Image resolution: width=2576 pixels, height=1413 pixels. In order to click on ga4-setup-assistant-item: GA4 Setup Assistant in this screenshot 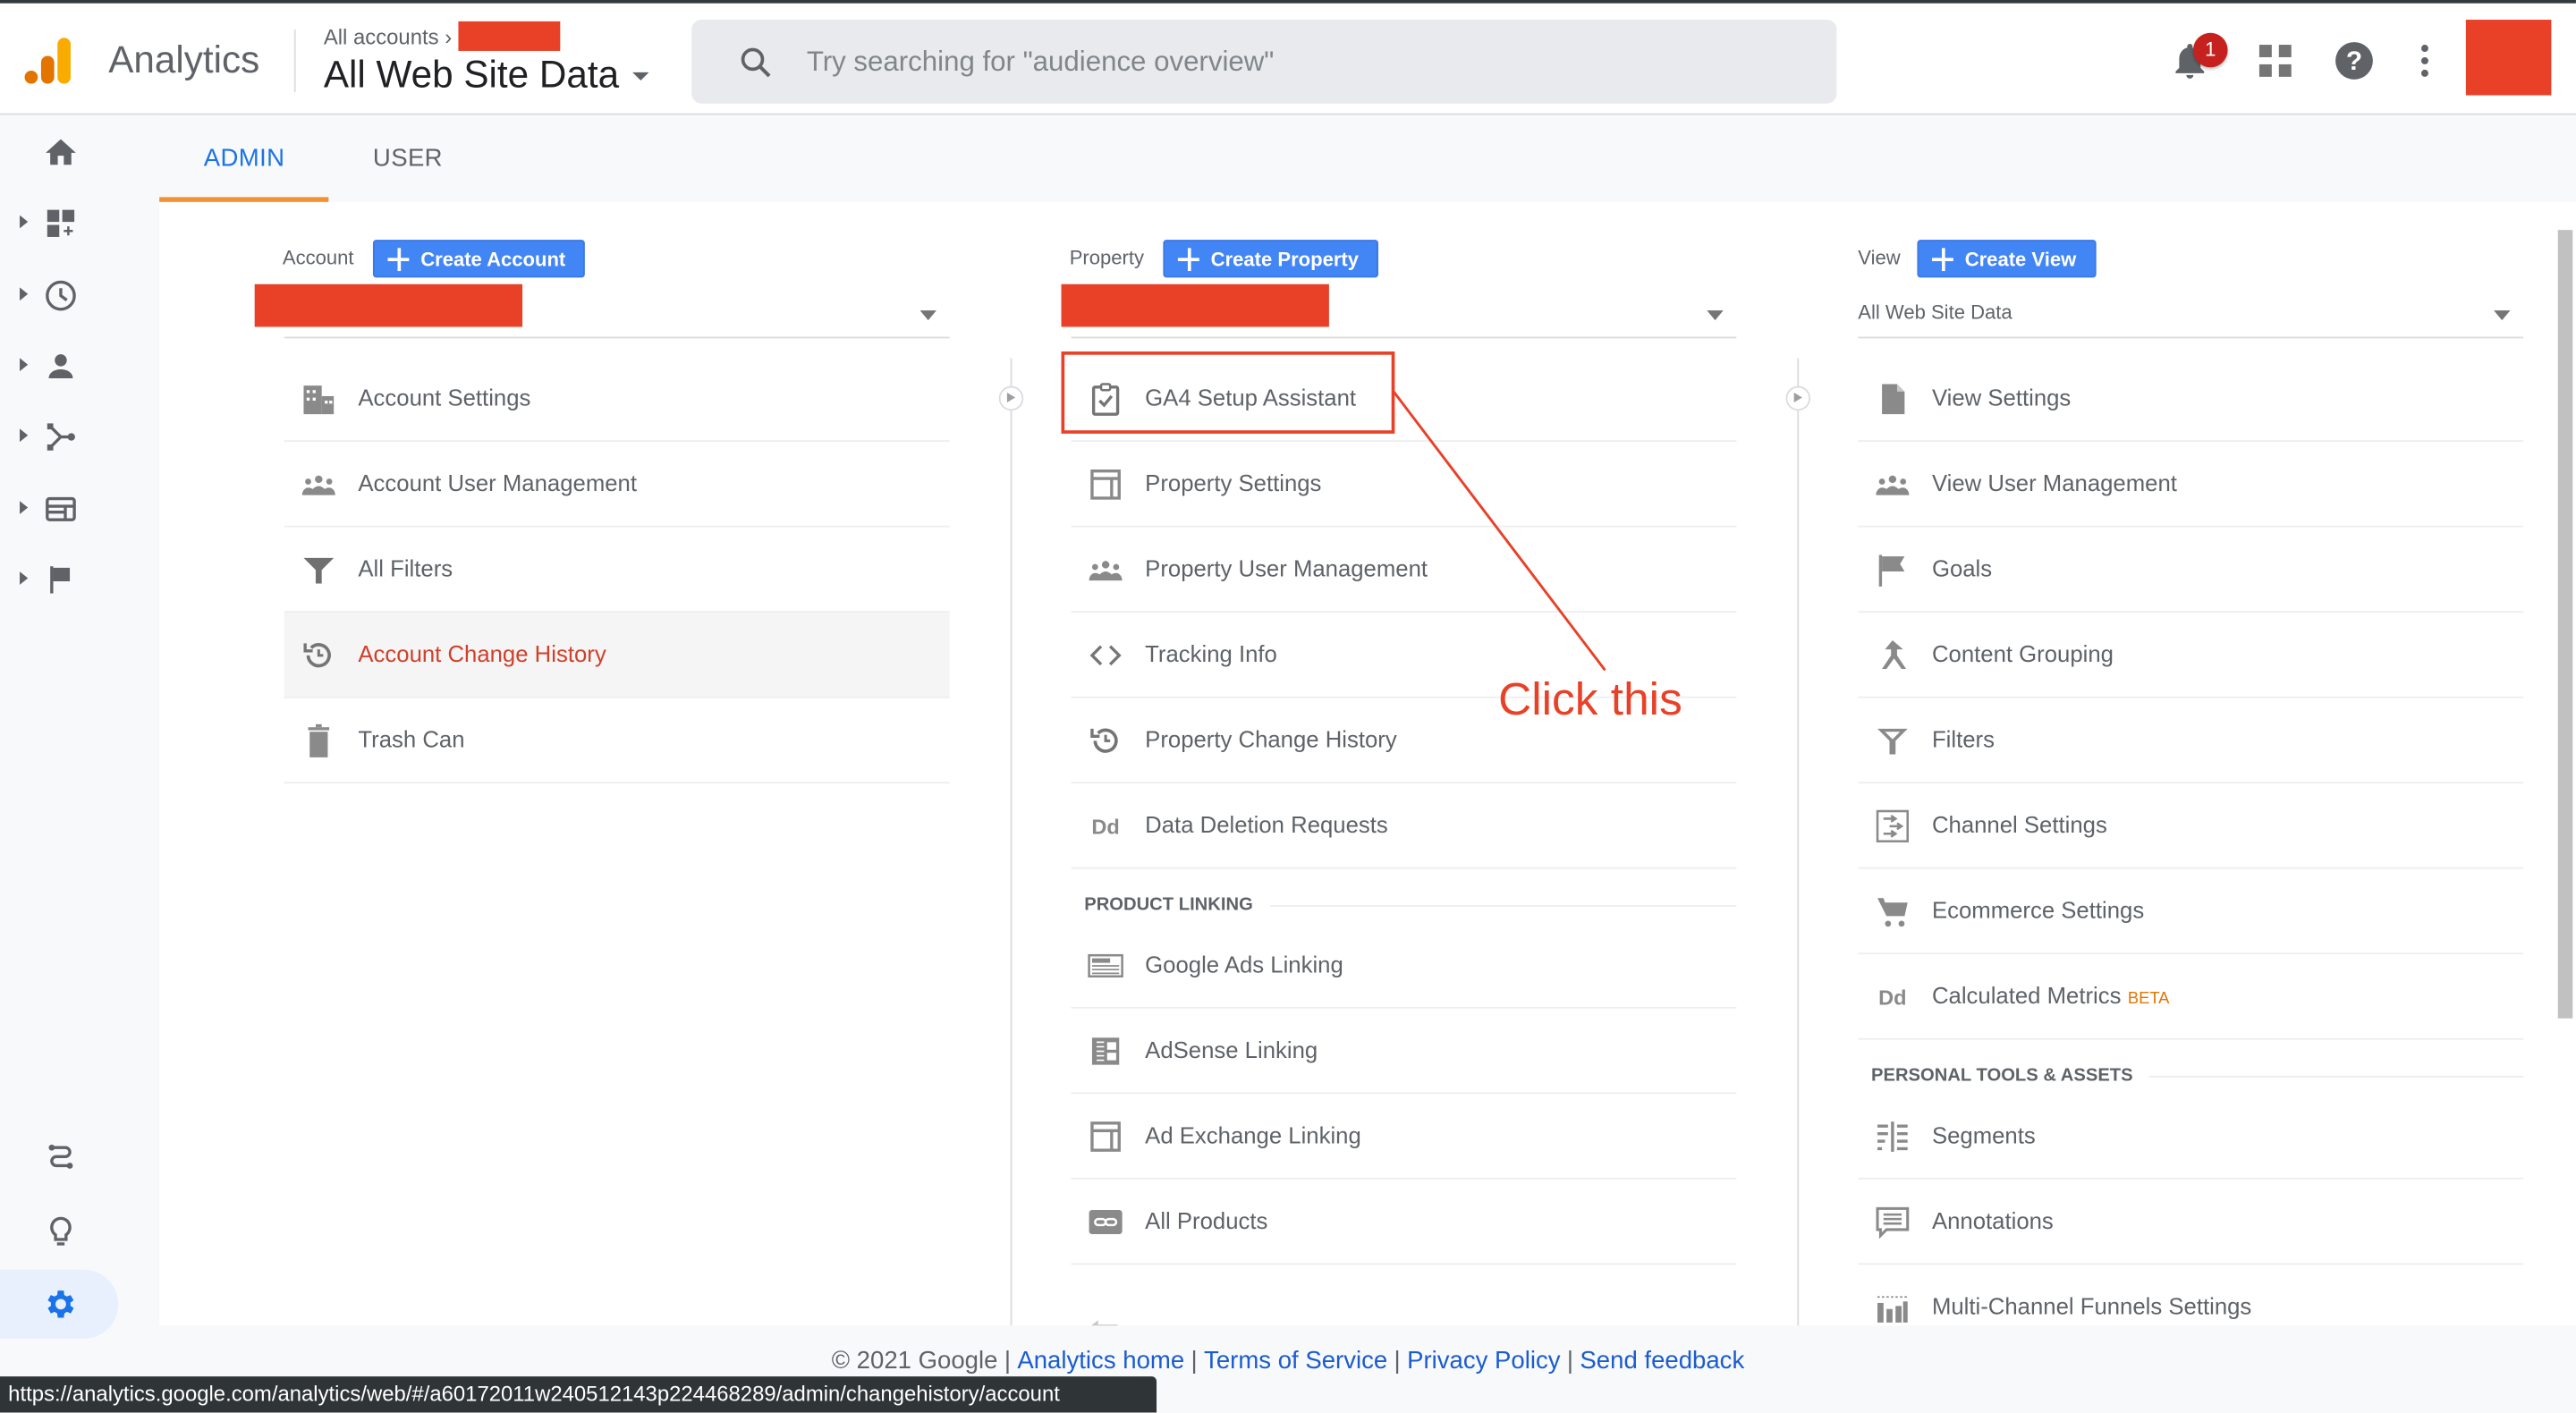, I will do `click(1404, 400)`.